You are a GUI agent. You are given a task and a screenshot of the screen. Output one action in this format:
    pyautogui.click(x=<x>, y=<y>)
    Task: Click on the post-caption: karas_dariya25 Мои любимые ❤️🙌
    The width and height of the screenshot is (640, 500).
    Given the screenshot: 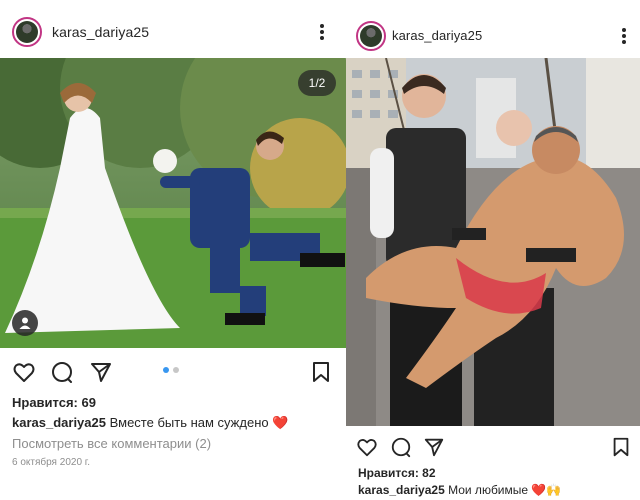 What is the action you would take?
    pyautogui.click(x=459, y=490)
    